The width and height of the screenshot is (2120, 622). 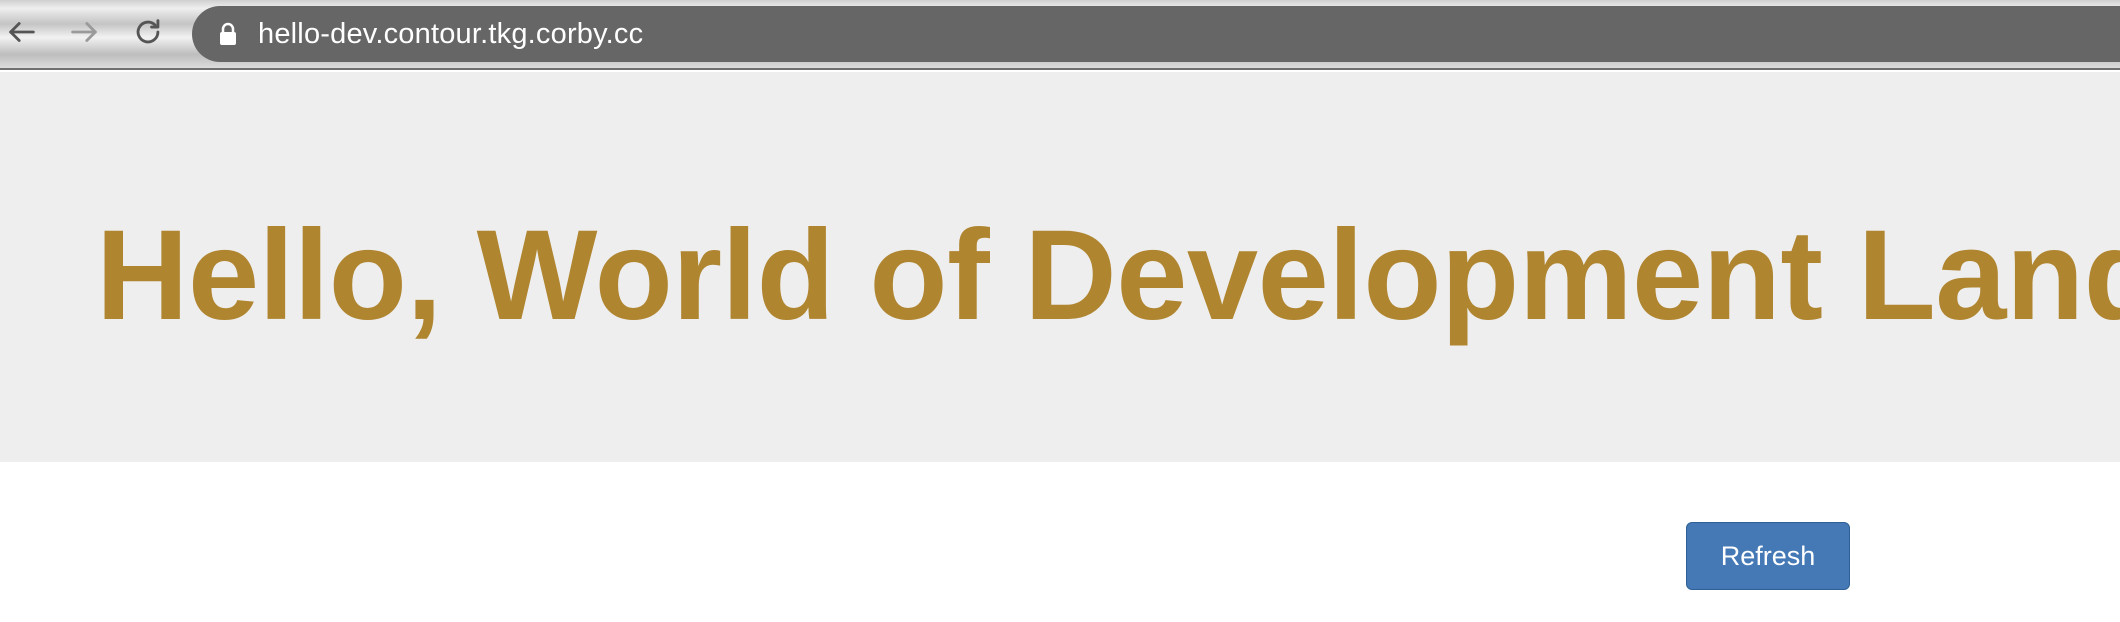 I want to click on url-text: hello-dev.contour.tkg.corby.cc, so click(x=450, y=34).